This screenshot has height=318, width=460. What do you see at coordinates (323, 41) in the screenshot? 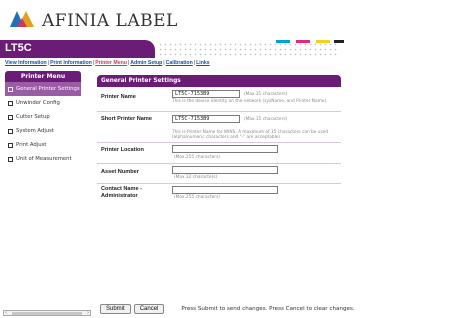
I see `stripe-yellow` at bounding box center [323, 41].